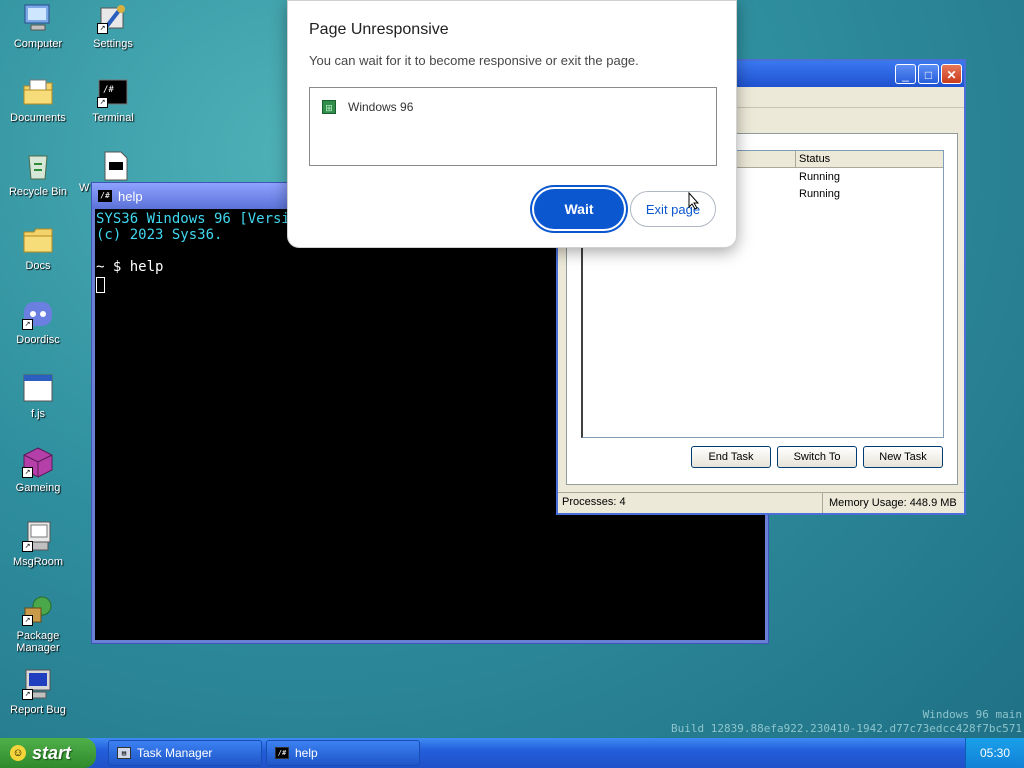 The width and height of the screenshot is (1024, 768). Describe the element at coordinates (889, 503) in the screenshot. I see `memory-usage: Memory Usage: 448.9 MB` at that location.